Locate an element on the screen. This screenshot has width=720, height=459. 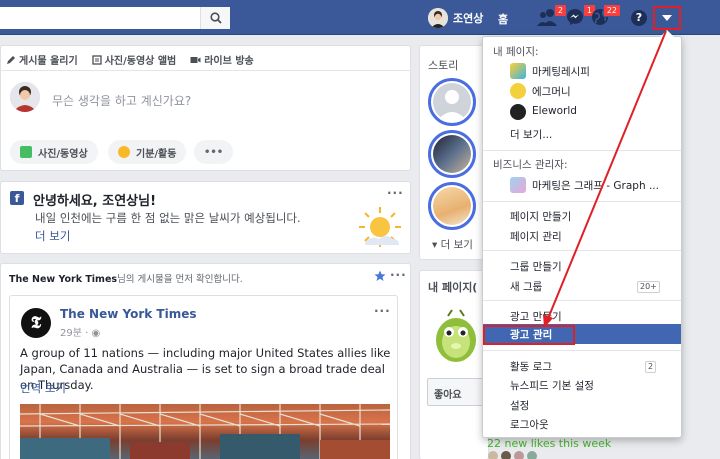
create-group-item: 그룹 만들기 is located at coordinates (536, 266).